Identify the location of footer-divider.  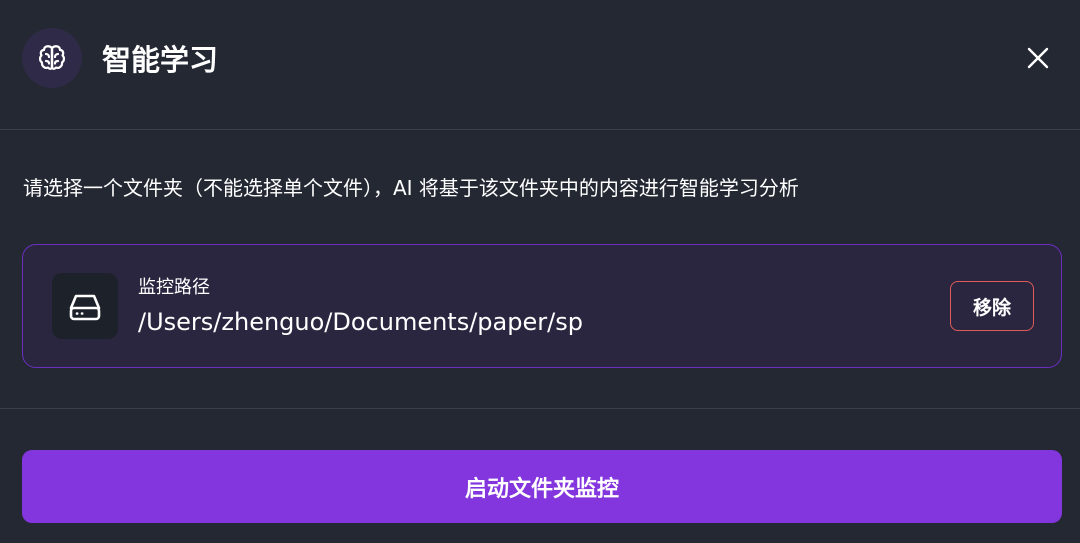
(540, 408).